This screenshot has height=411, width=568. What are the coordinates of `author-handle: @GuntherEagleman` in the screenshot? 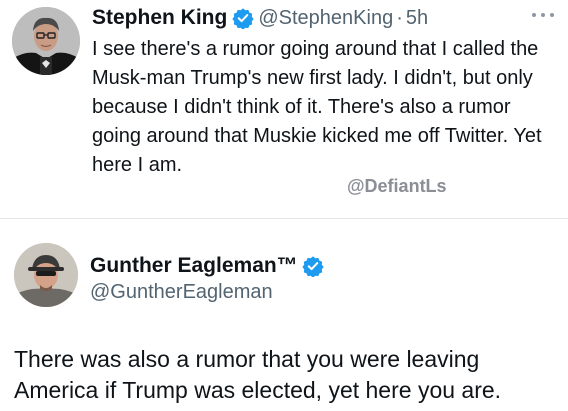 It's located at (181, 292).